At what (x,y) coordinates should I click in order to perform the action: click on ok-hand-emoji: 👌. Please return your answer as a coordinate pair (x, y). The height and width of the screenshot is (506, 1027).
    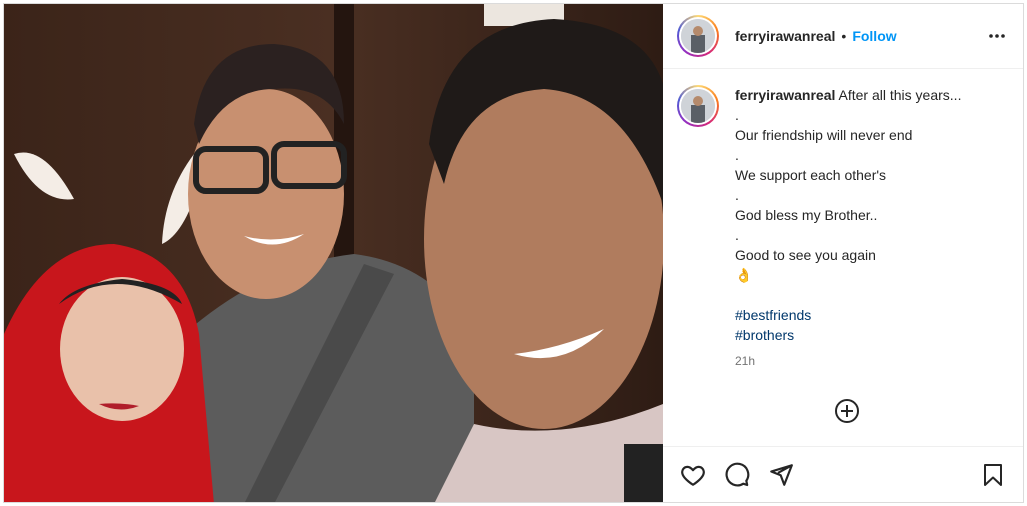
    Looking at the image, I should click on (744, 275).